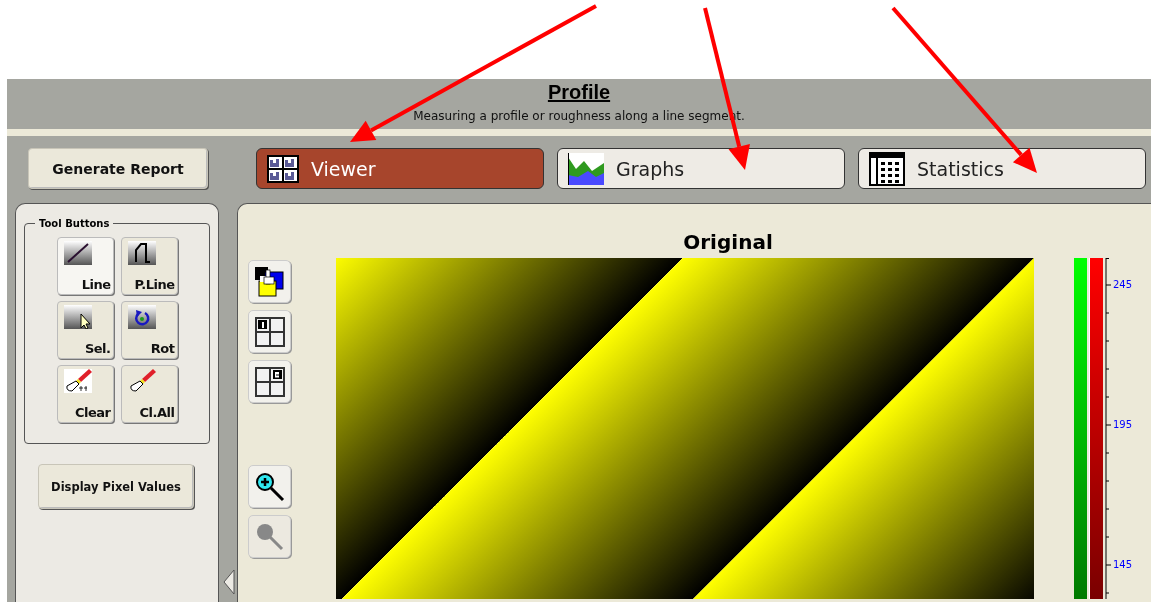  Describe the element at coordinates (77, 317) in the screenshot. I see `pointer-icon` at that location.